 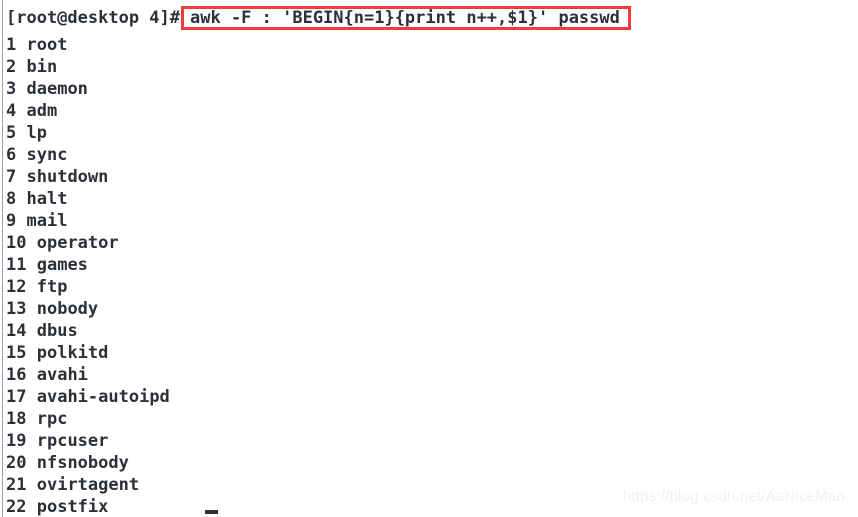 I want to click on output-line-username: root, so click(x=47, y=45).